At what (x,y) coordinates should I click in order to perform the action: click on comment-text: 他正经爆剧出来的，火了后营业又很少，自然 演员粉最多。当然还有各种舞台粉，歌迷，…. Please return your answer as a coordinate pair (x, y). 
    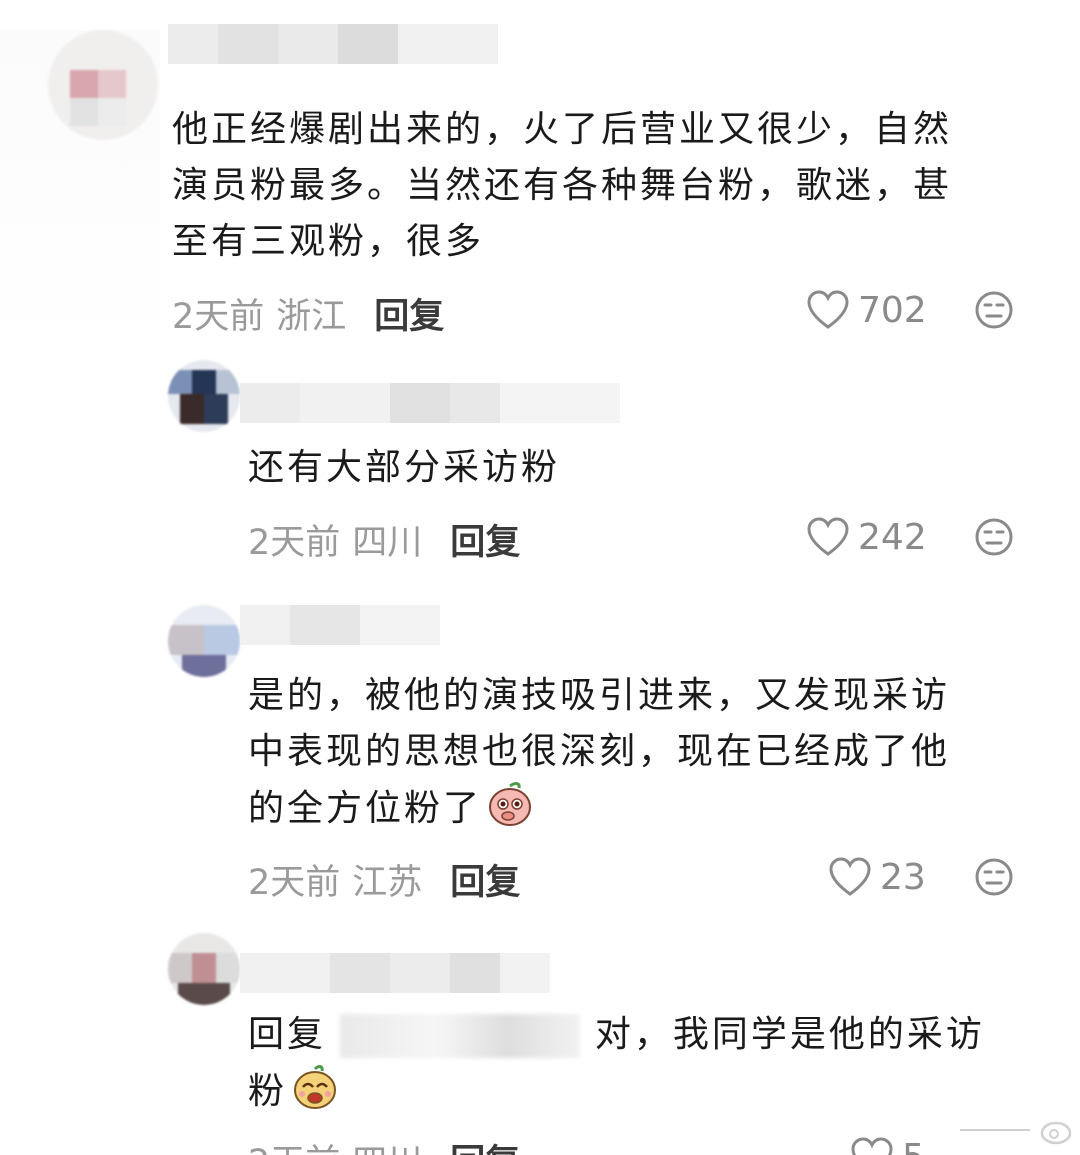
    Looking at the image, I should click on (562, 186).